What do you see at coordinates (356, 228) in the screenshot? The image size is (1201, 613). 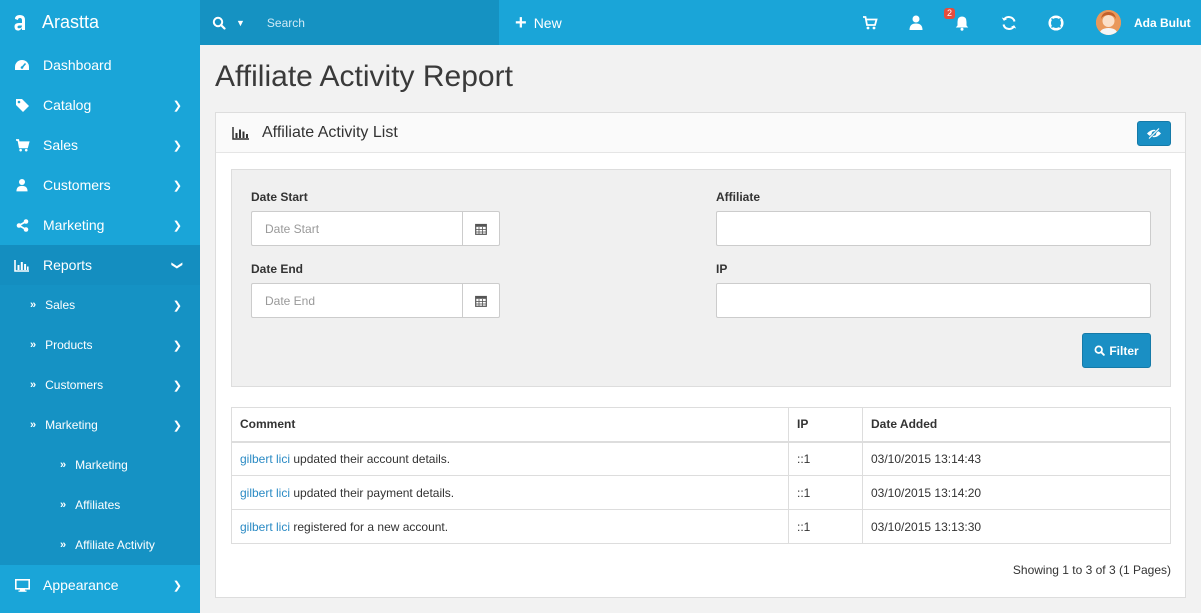 I see `date-start-input` at bounding box center [356, 228].